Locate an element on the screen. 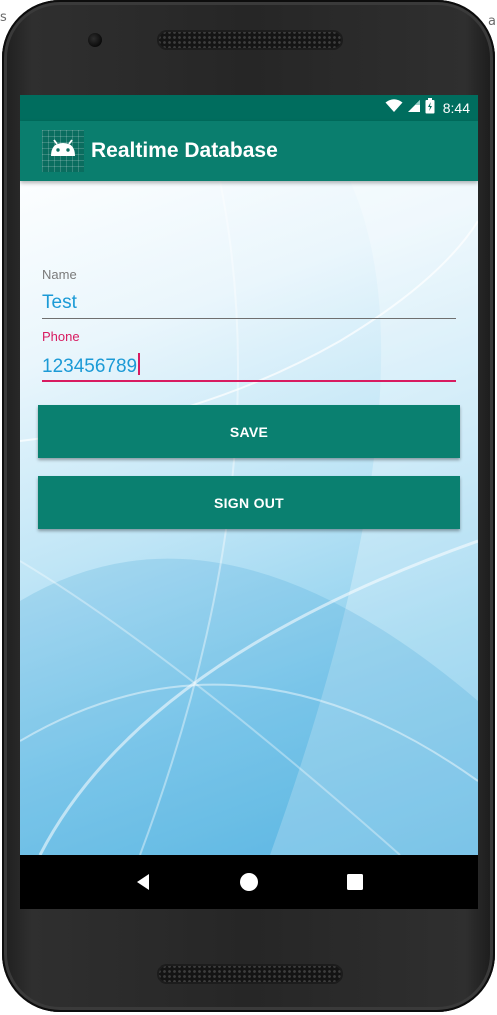 Image resolution: width=497 pixels, height=1015 pixels. save-button: SAVE is located at coordinates (249, 431).